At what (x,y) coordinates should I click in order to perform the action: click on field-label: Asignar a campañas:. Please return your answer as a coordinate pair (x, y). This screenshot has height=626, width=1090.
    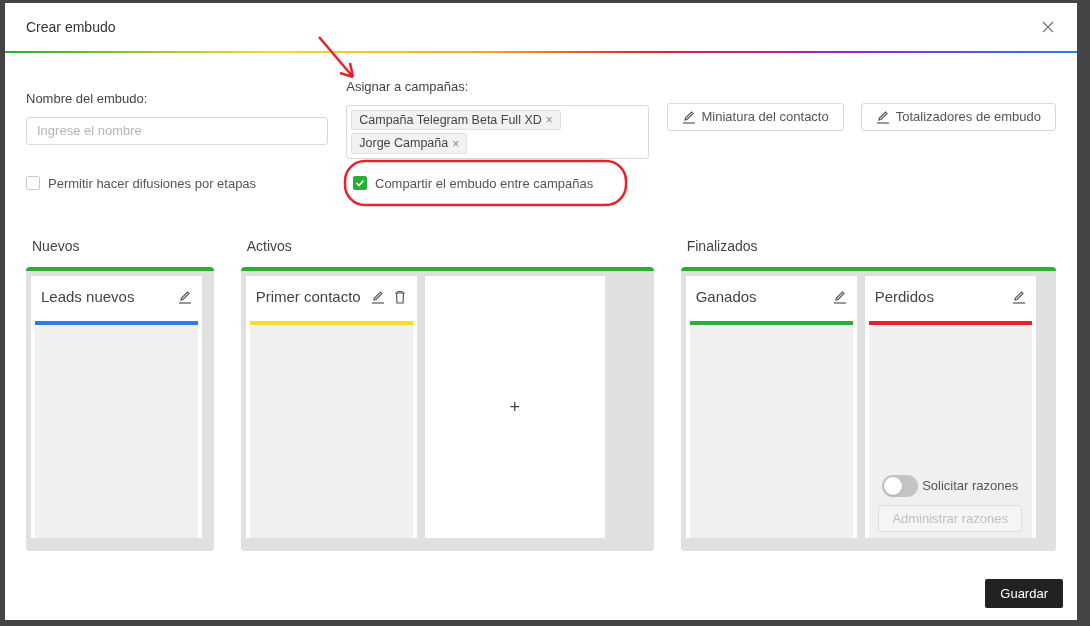
    Looking at the image, I should click on (408, 87).